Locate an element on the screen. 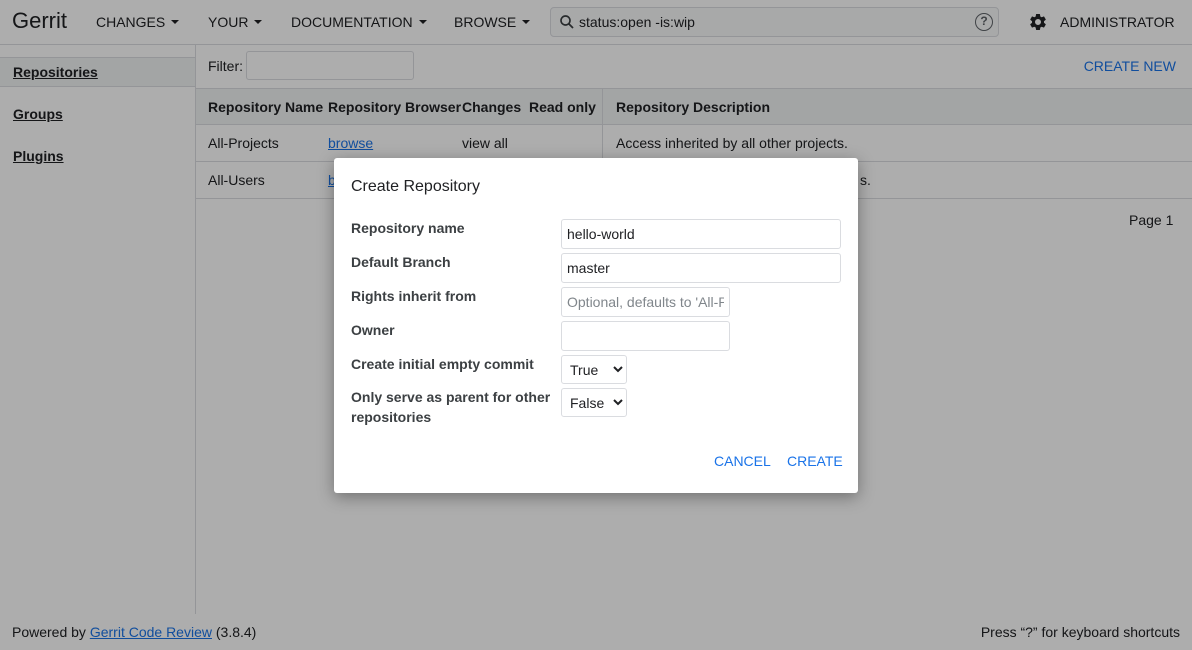 This screenshot has height=650, width=1192. repo-name-label: Repository name is located at coordinates (408, 228).